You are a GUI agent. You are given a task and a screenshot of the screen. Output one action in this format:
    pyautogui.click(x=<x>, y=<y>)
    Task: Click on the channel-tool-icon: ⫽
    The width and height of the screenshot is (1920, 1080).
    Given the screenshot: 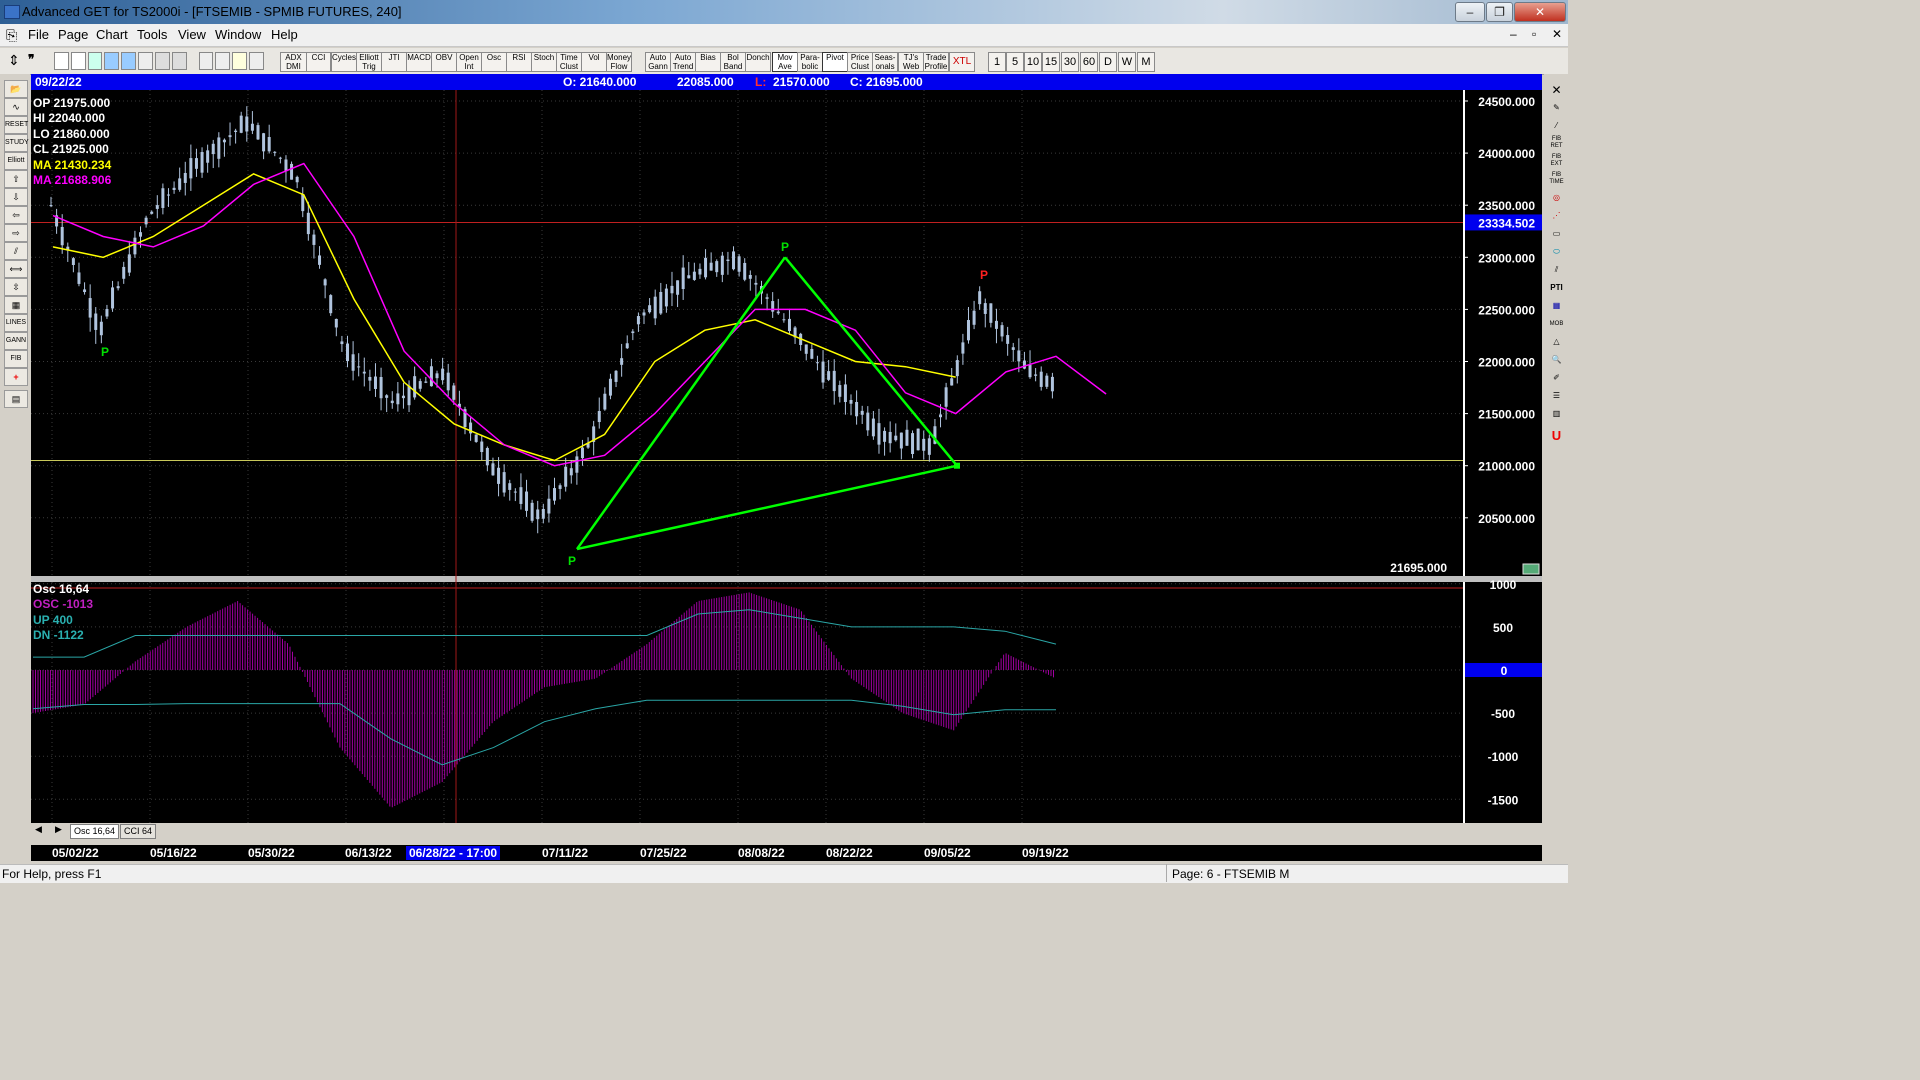 What is the action you would take?
    pyautogui.click(x=1556, y=270)
    